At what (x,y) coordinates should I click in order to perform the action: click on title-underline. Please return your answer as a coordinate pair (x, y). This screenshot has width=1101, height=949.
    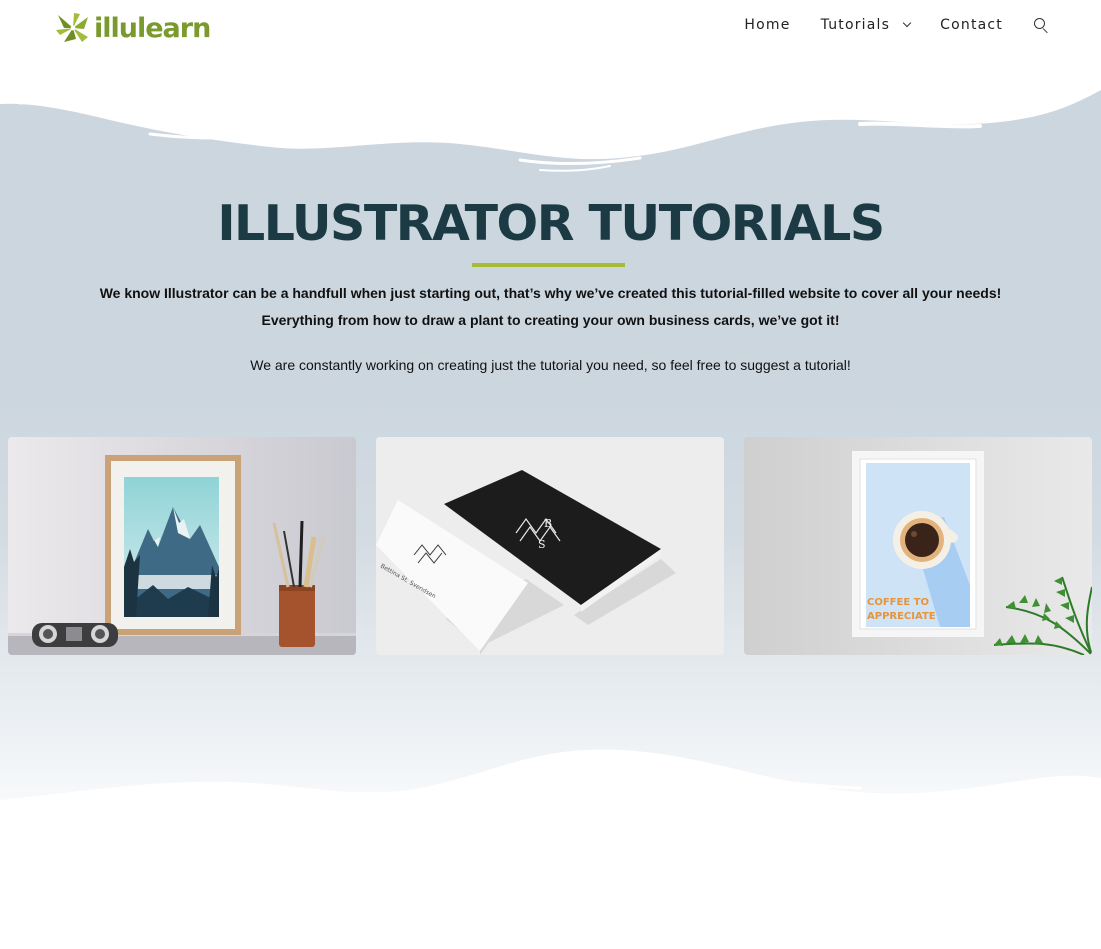
    Looking at the image, I should click on (548, 265).